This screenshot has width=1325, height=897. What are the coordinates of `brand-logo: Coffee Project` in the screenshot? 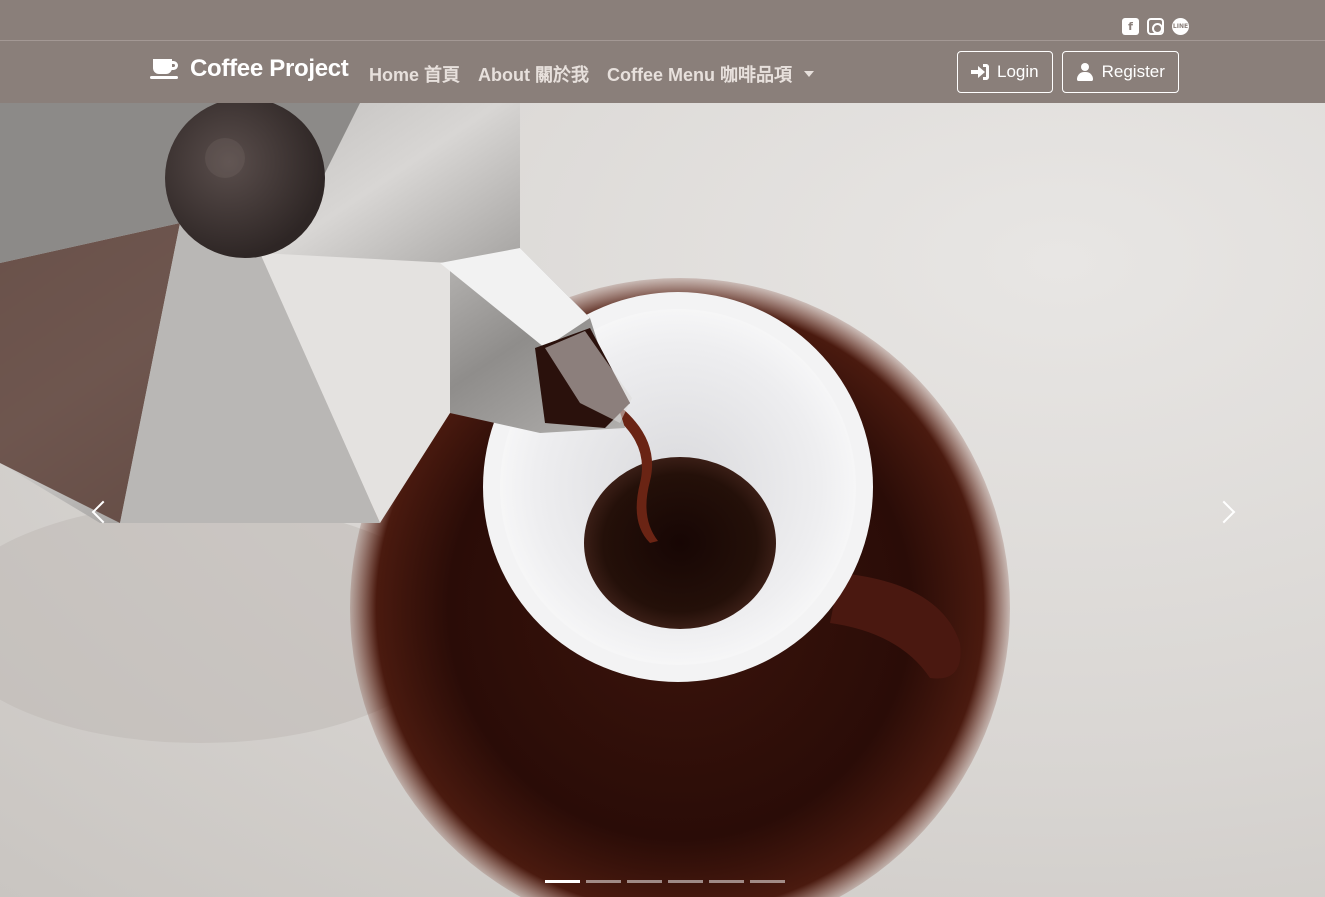 It's located at (249, 69).